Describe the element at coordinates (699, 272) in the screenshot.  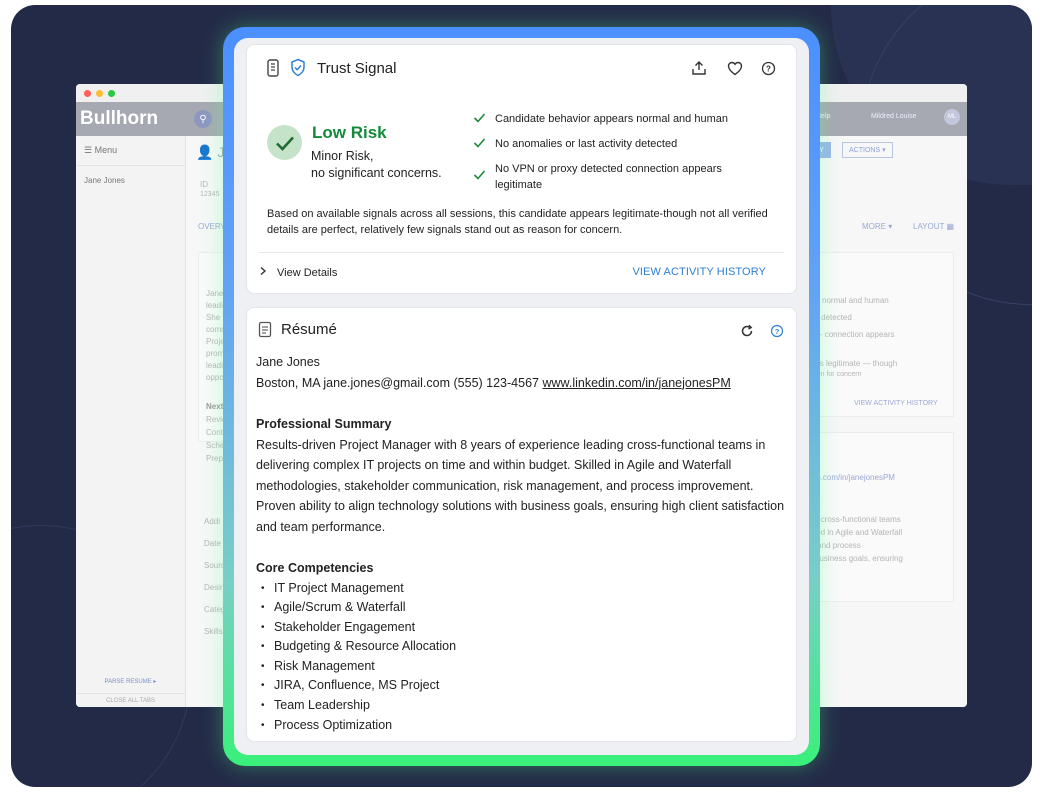
I see `view-activity-history-link: VIEW ACTIVITY HISTORY` at that location.